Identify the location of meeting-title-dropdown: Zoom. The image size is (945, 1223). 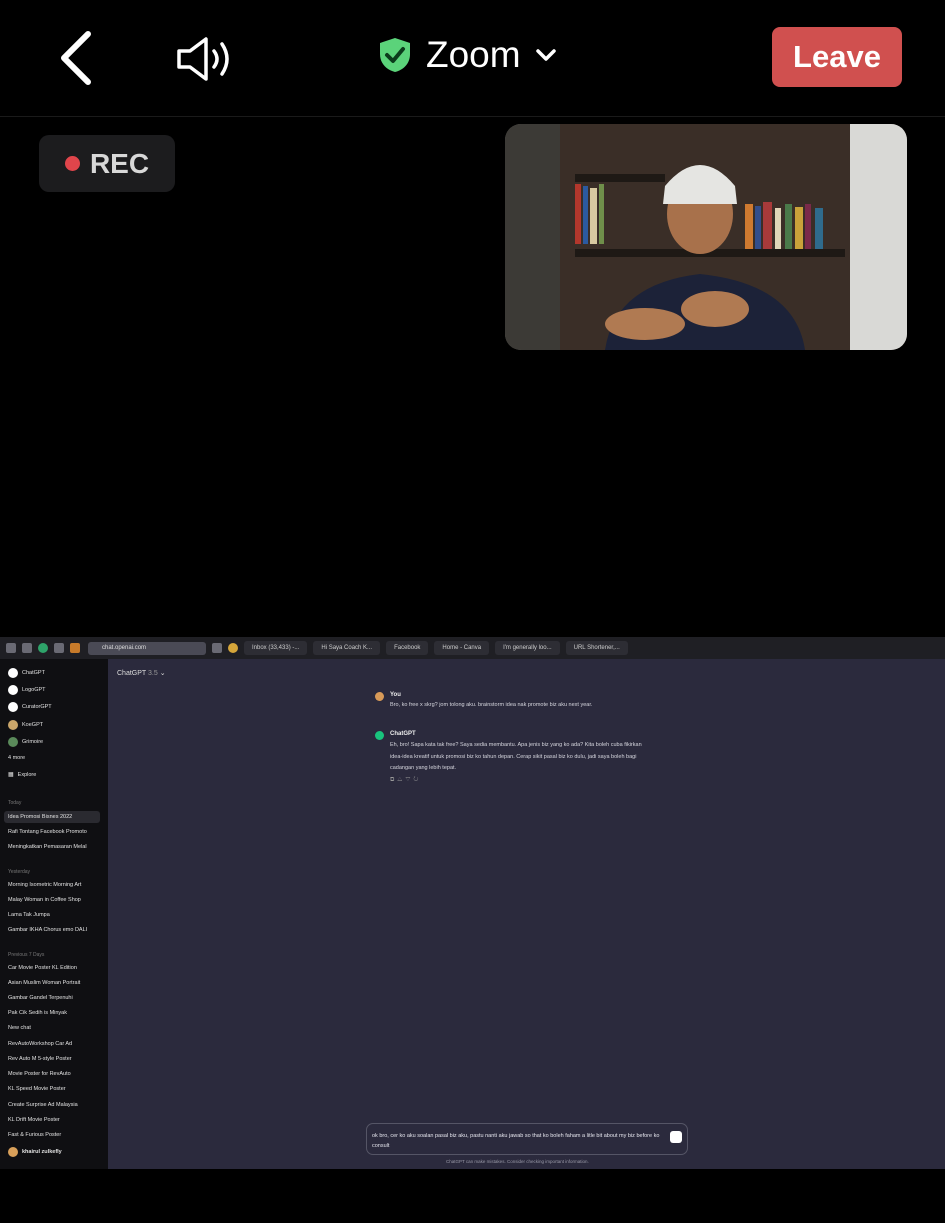
(467, 55).